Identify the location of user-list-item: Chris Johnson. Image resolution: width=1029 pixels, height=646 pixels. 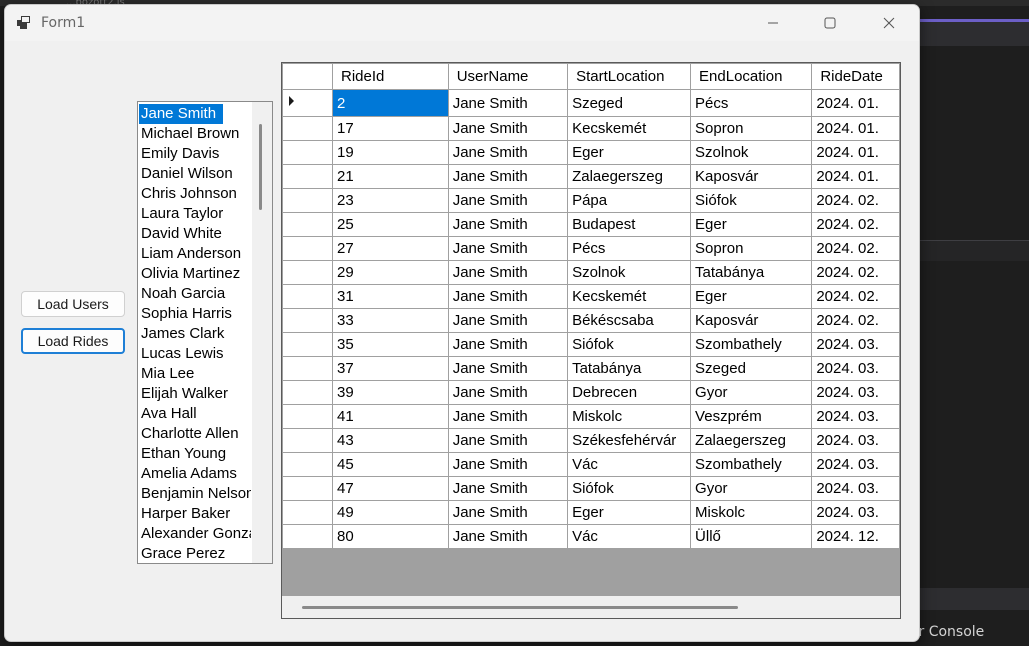
(195, 194).